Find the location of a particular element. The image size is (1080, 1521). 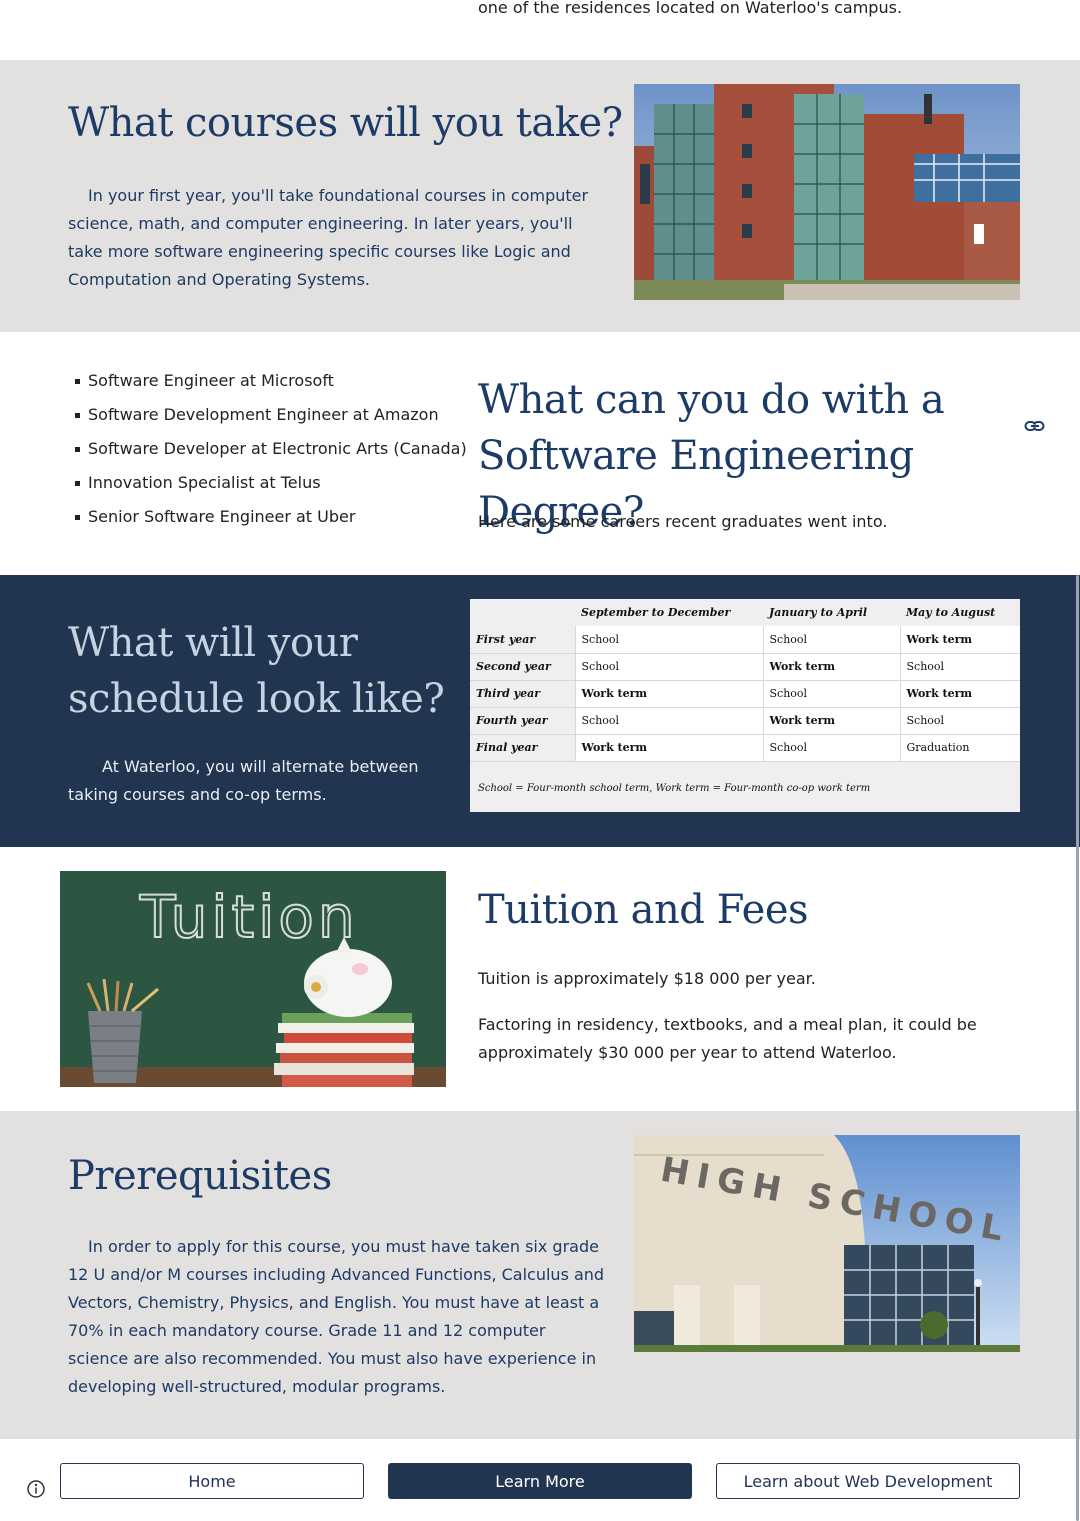

table-cell: Third year is located at coordinates (522, 694).